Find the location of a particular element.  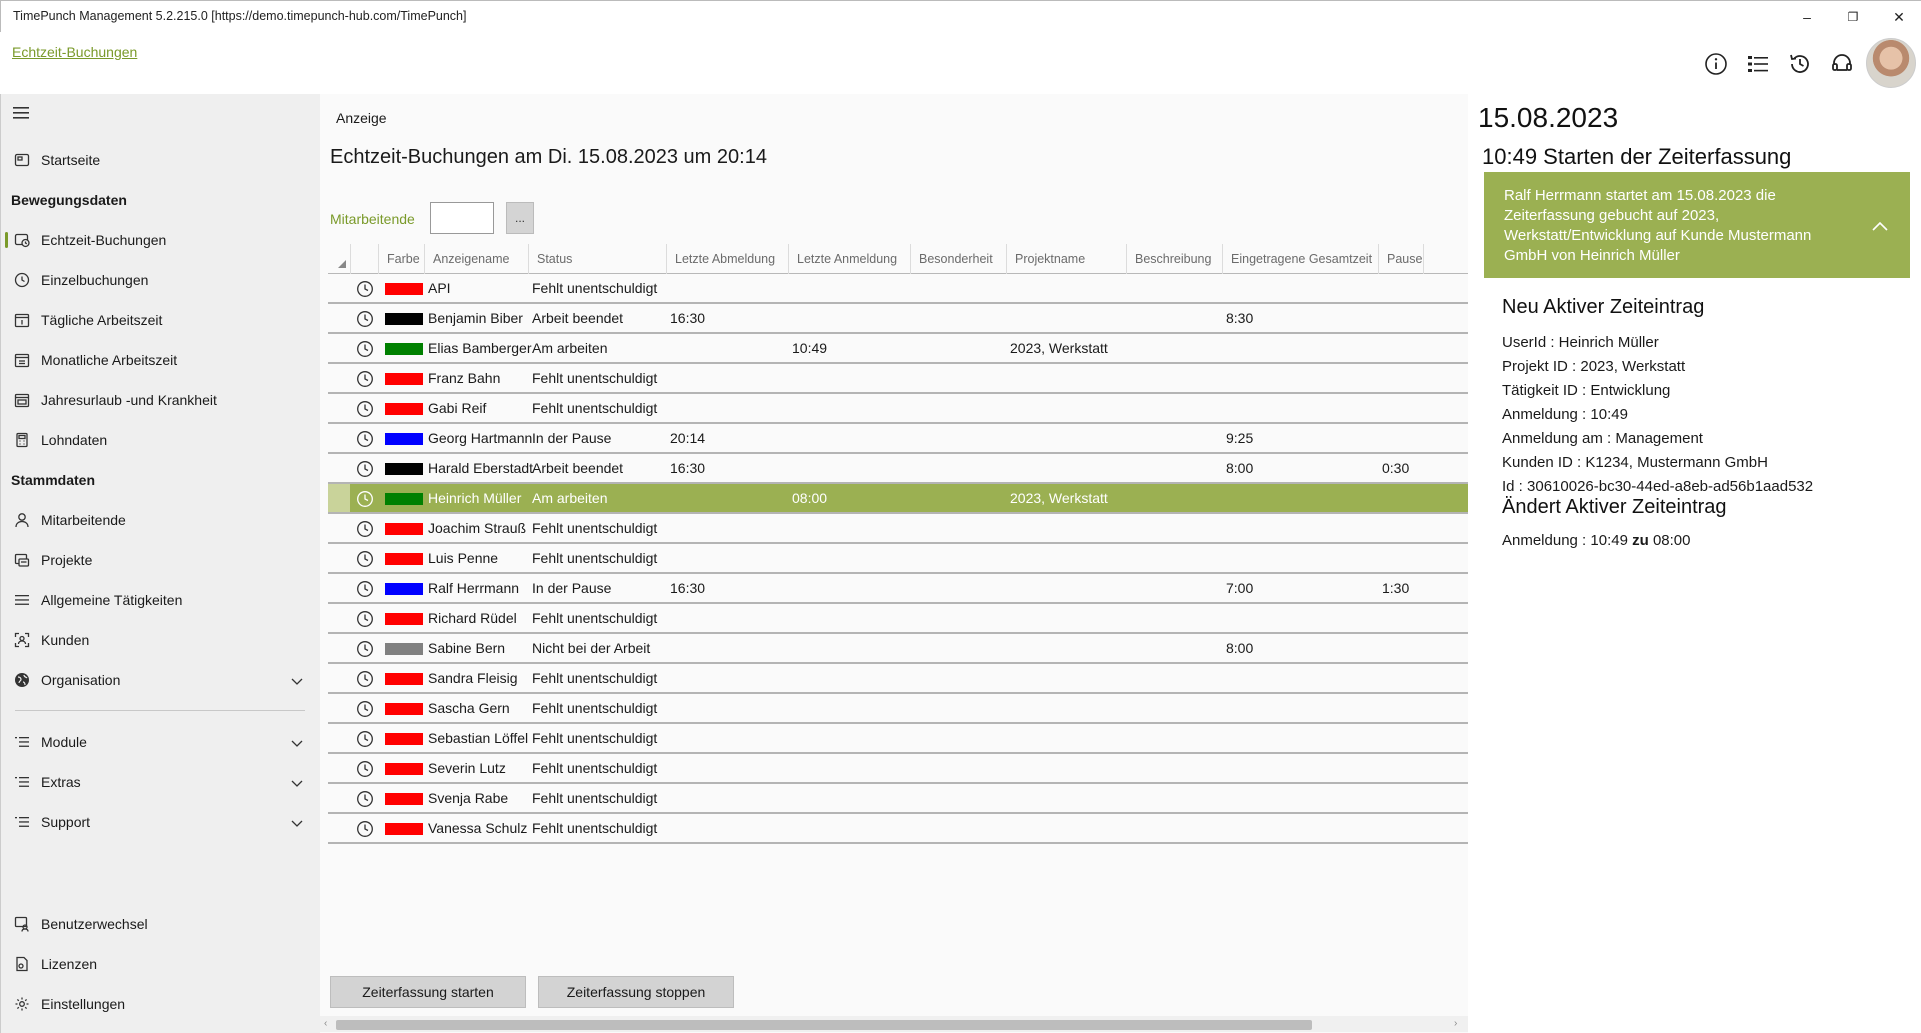

table-row: Severin Lutz Fehlt unentschuldigt is located at coordinates (898, 769).